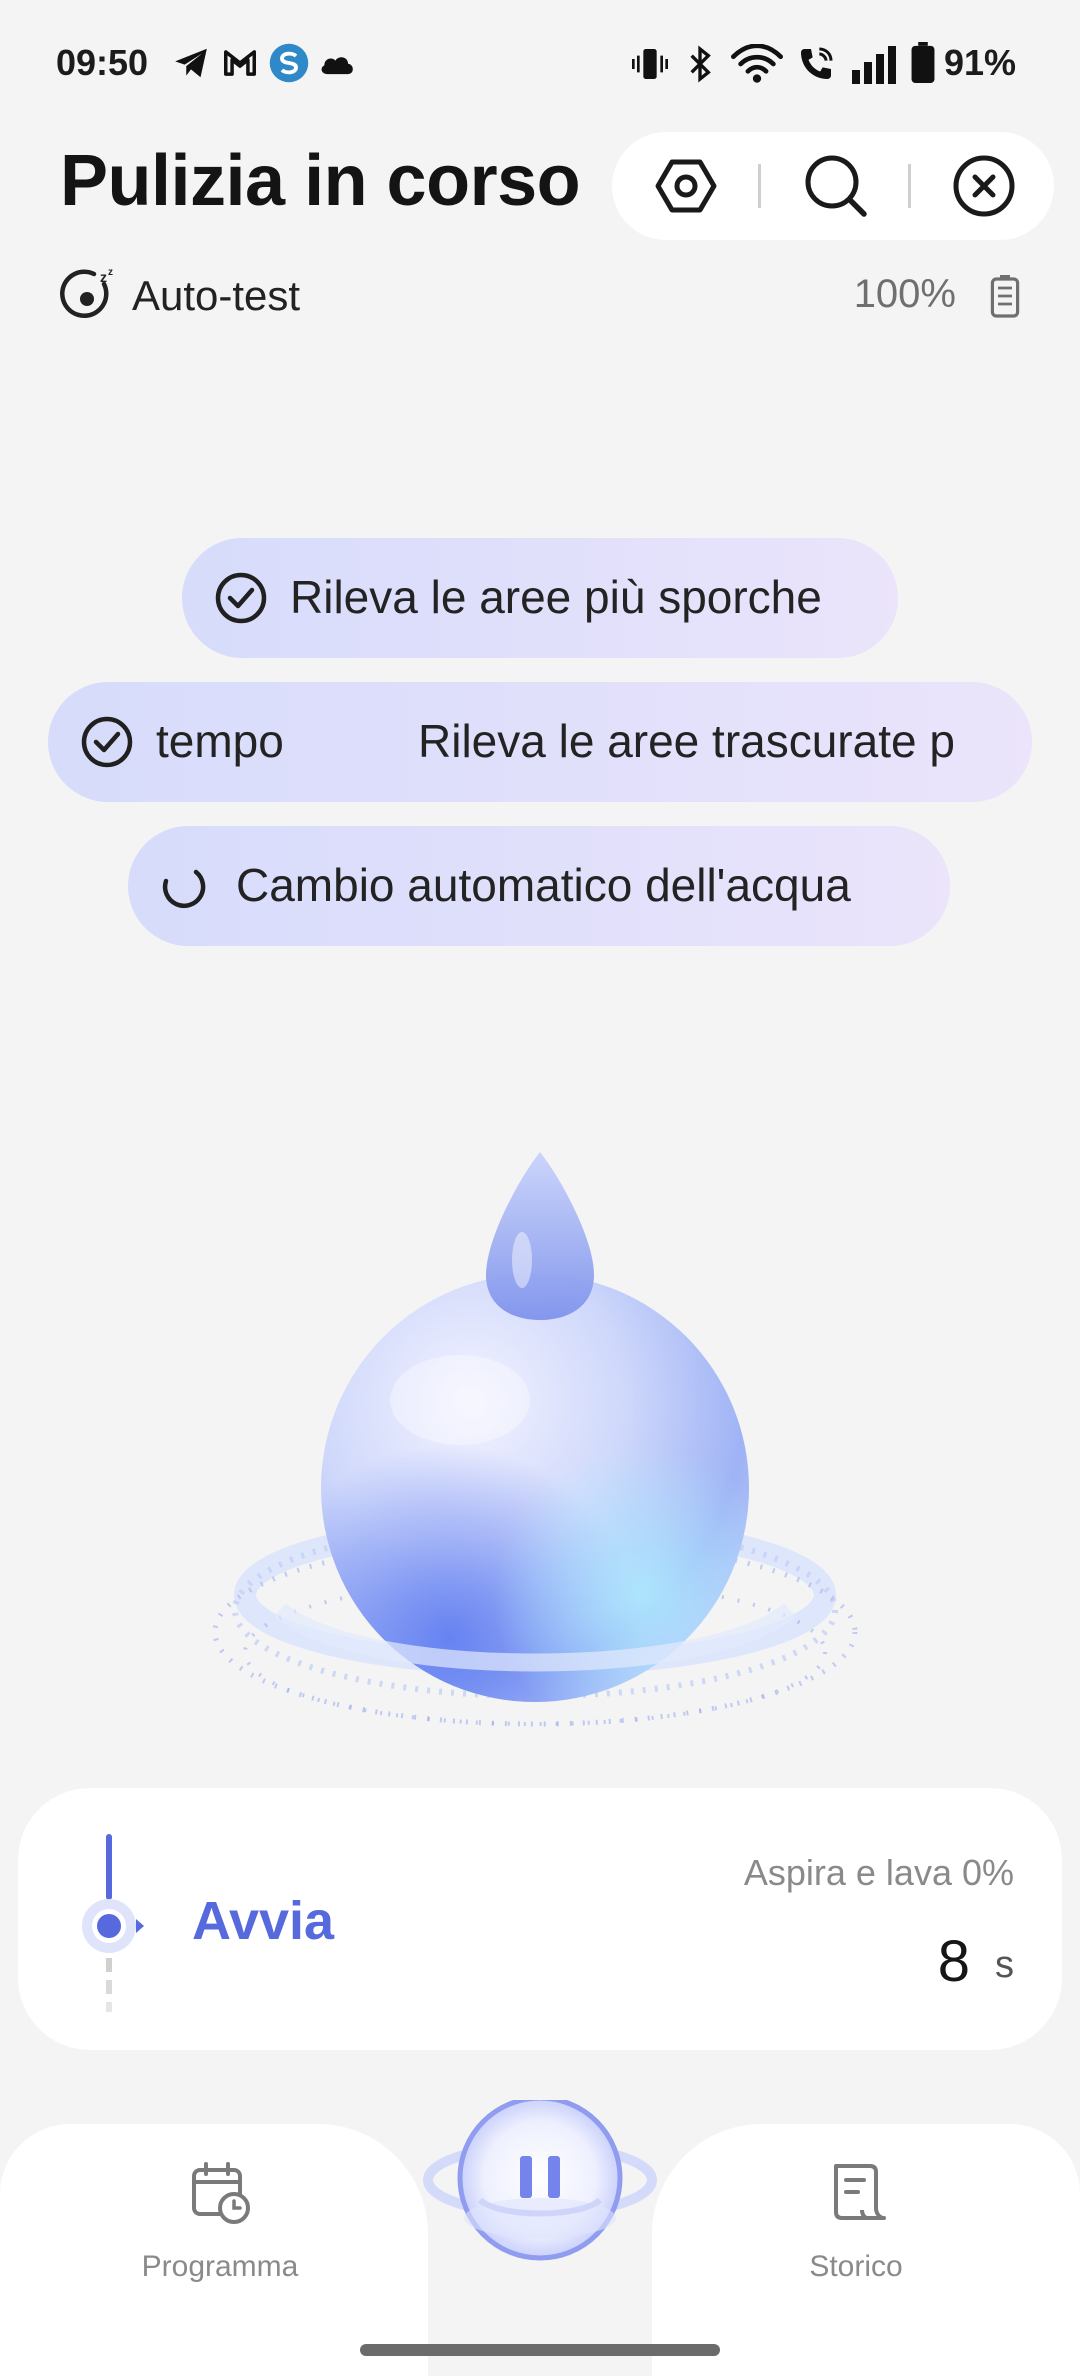 The image size is (1080, 2376). Describe the element at coordinates (337, 63) in the screenshot. I see `cloud-icon` at that location.